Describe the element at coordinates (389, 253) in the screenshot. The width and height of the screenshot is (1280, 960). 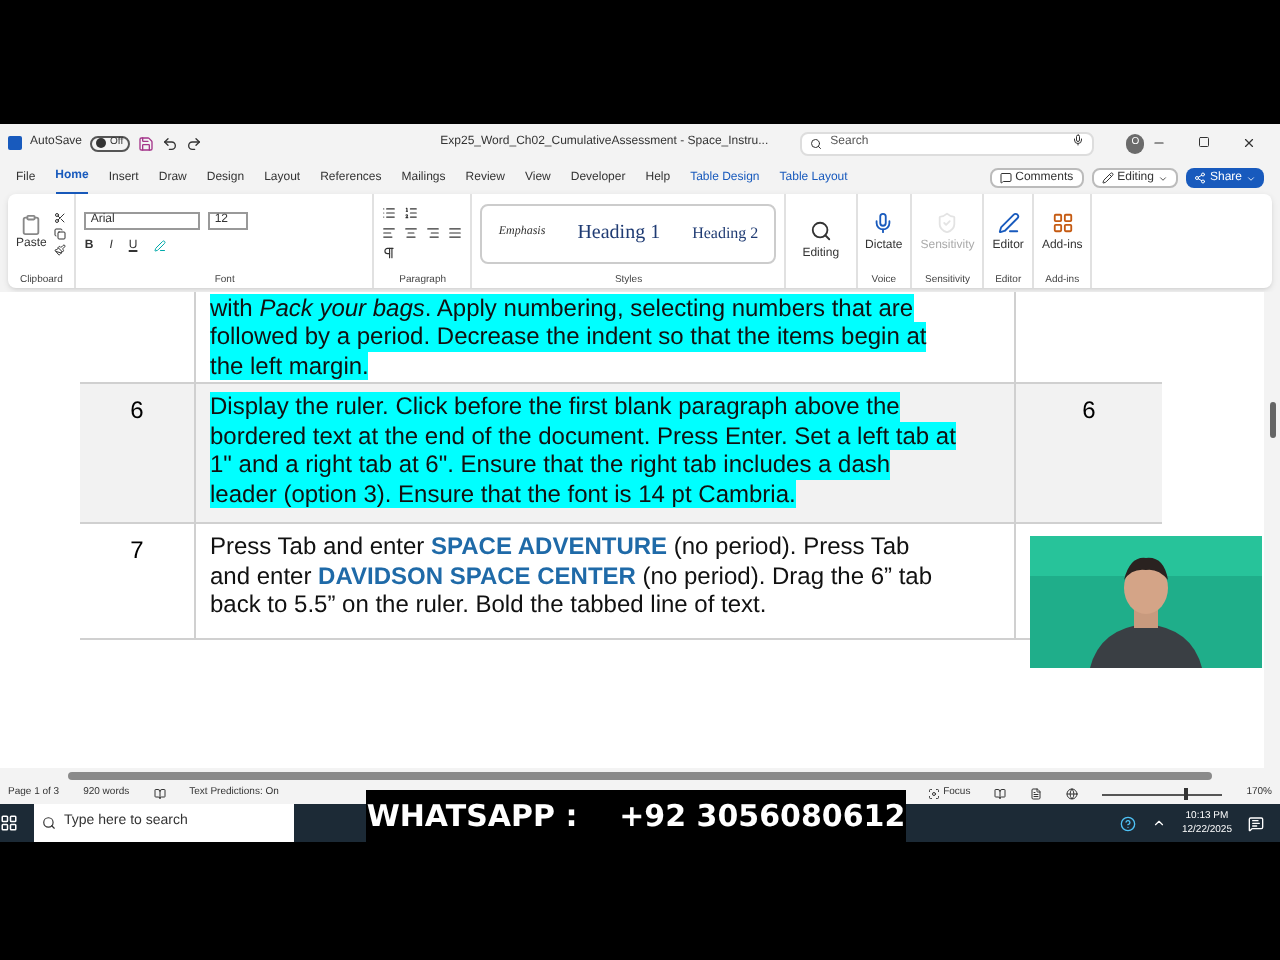
I see `pilcrow-icon` at that location.